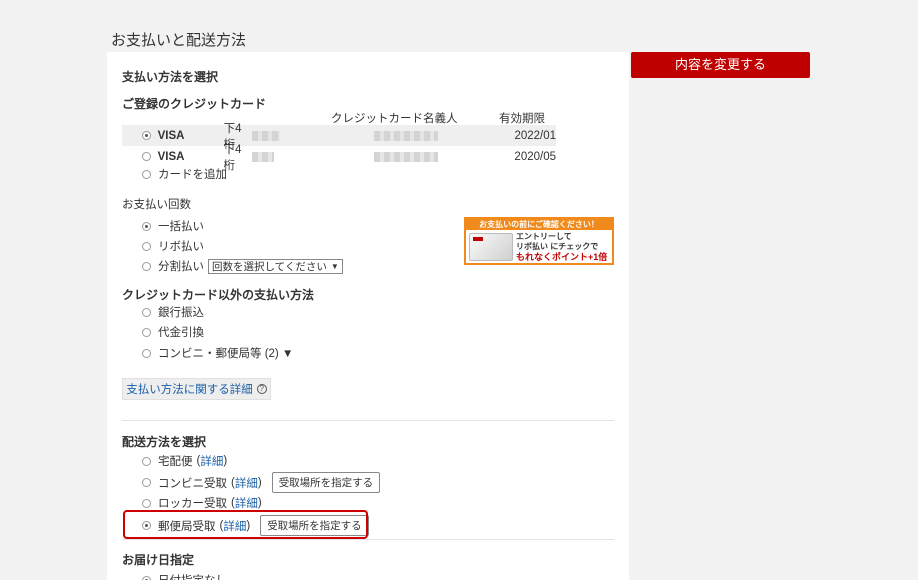 Image resolution: width=918 pixels, height=580 pixels. Describe the element at coordinates (179, 40) in the screenshot. I see `page-title: お支払いと配送方法` at that location.